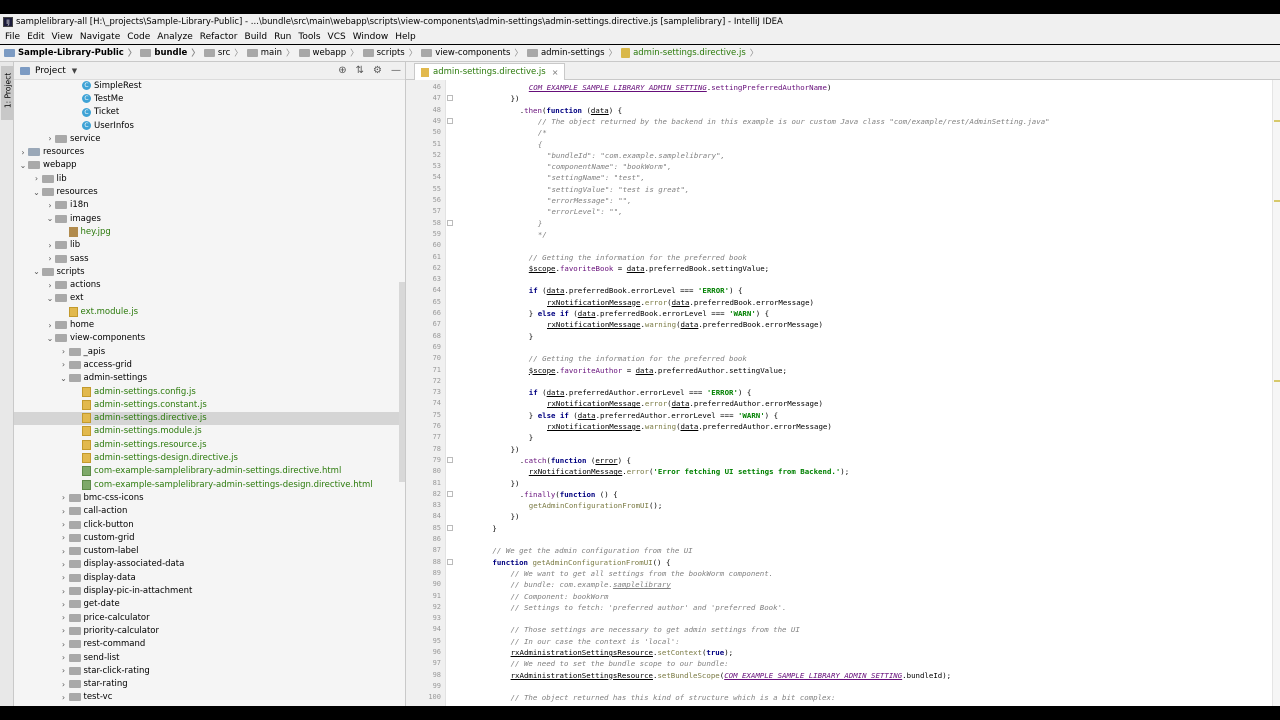 This screenshot has width=1280, height=720. What do you see at coordinates (209, 324) in the screenshot?
I see `tree-item: › home` at bounding box center [209, 324].